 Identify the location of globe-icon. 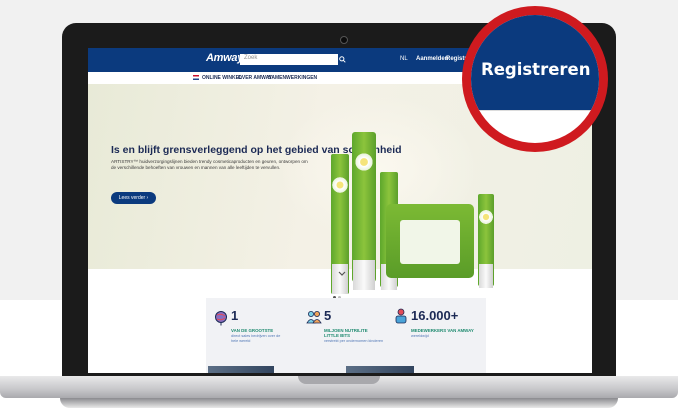
(221, 318).